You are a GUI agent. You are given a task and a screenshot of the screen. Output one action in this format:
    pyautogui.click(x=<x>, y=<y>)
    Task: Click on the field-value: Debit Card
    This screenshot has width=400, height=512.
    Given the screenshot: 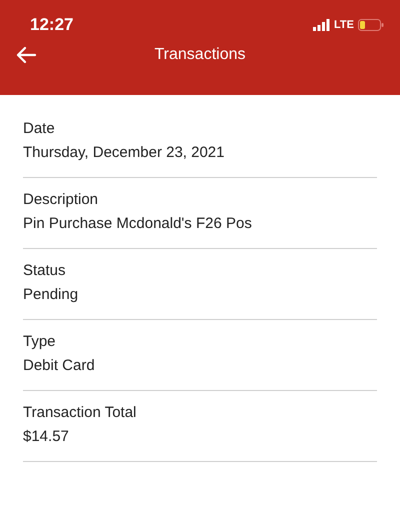 What is the action you would take?
    pyautogui.click(x=59, y=366)
    